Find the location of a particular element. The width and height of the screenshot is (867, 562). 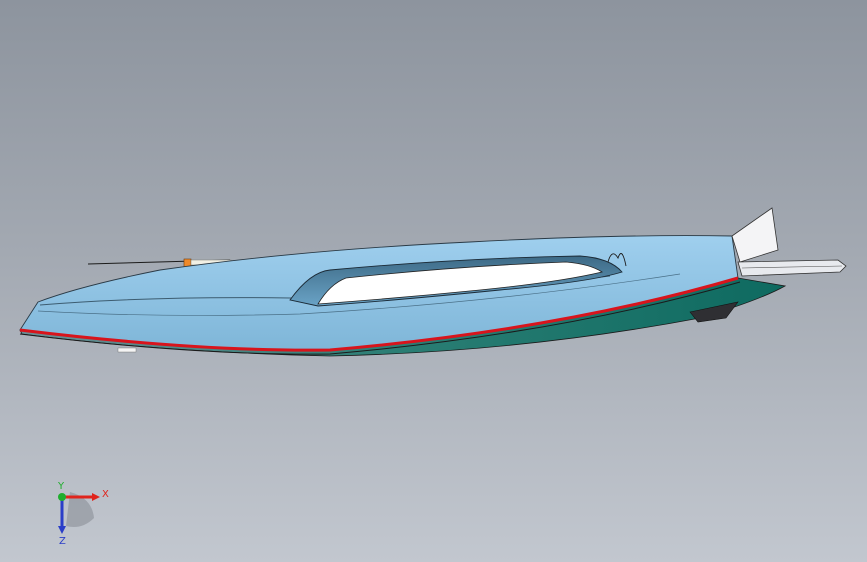

coordinate-triad: X Y Z is located at coordinates (83, 514).